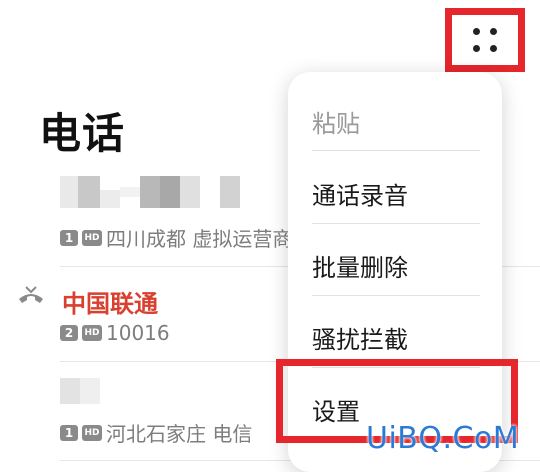 Image resolution: width=540 pixels, height=472 pixels. I want to click on call-location: 河北石家庄 电信, so click(179, 434).